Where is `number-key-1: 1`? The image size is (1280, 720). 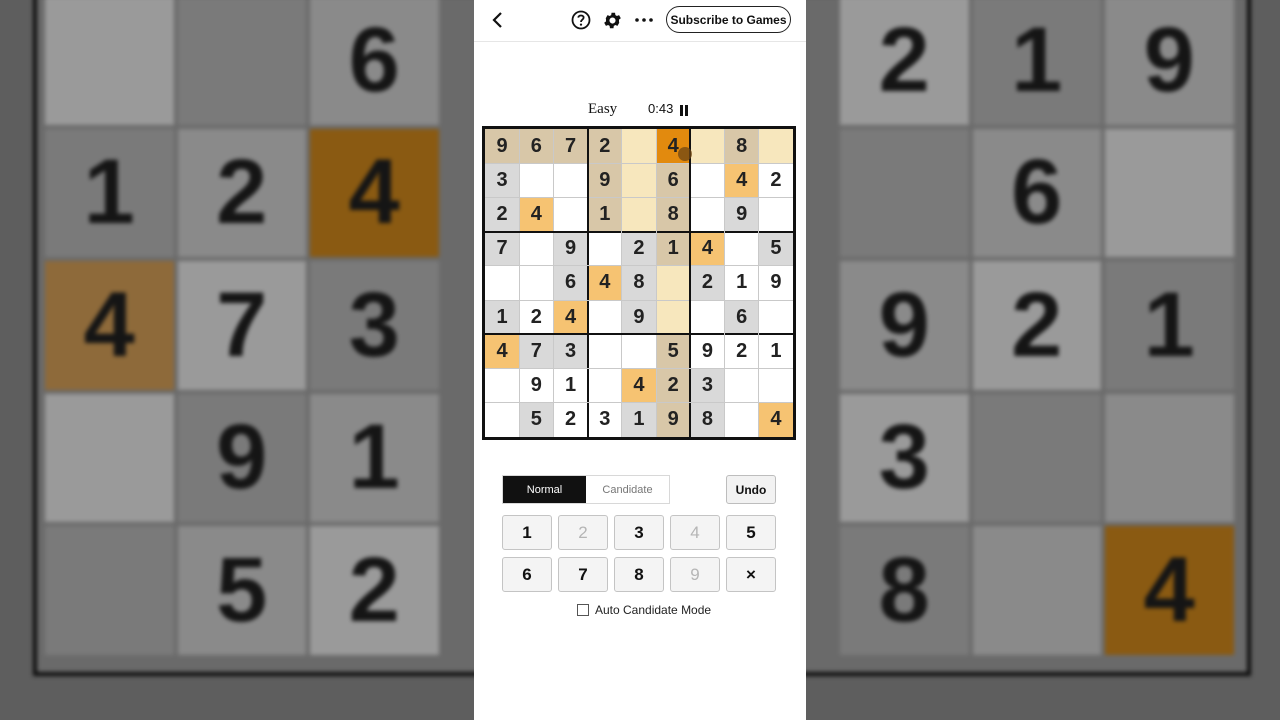
number-key-1: 1 is located at coordinates (527, 532).